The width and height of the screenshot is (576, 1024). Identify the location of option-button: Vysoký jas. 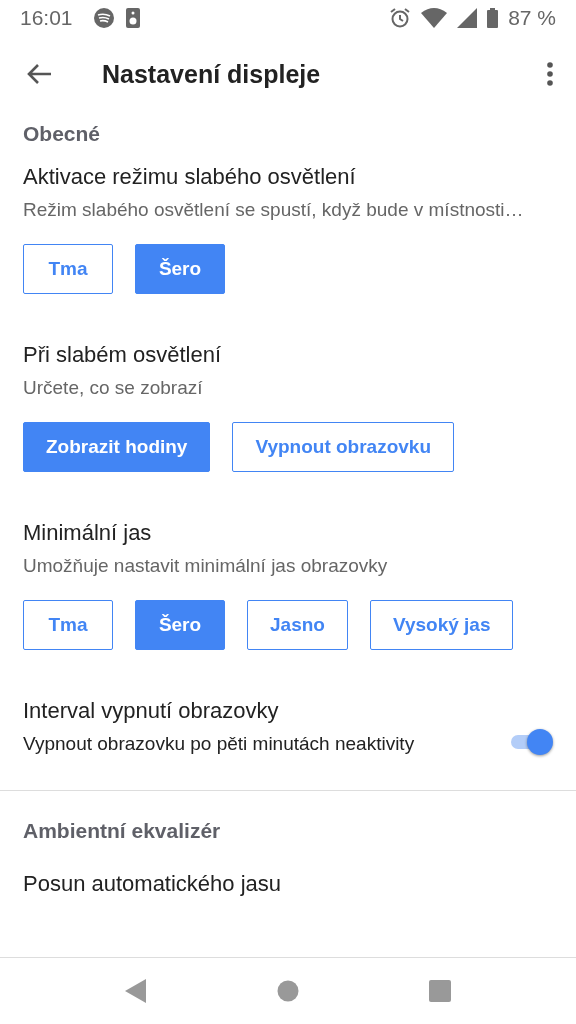
(441, 625).